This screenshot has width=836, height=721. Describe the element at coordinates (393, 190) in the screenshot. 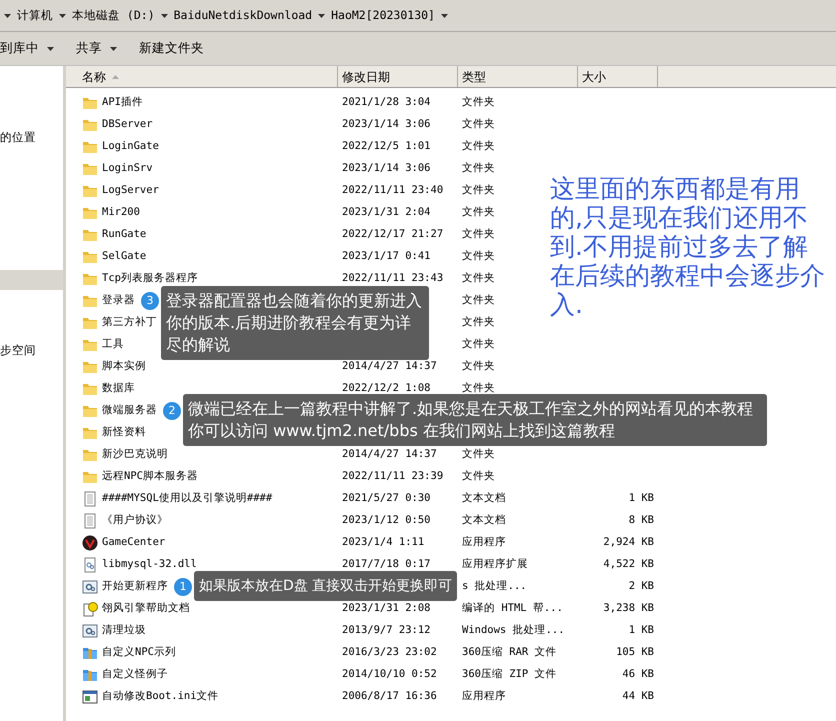

I see `modified-date: 2022/11/11 23:40` at that location.